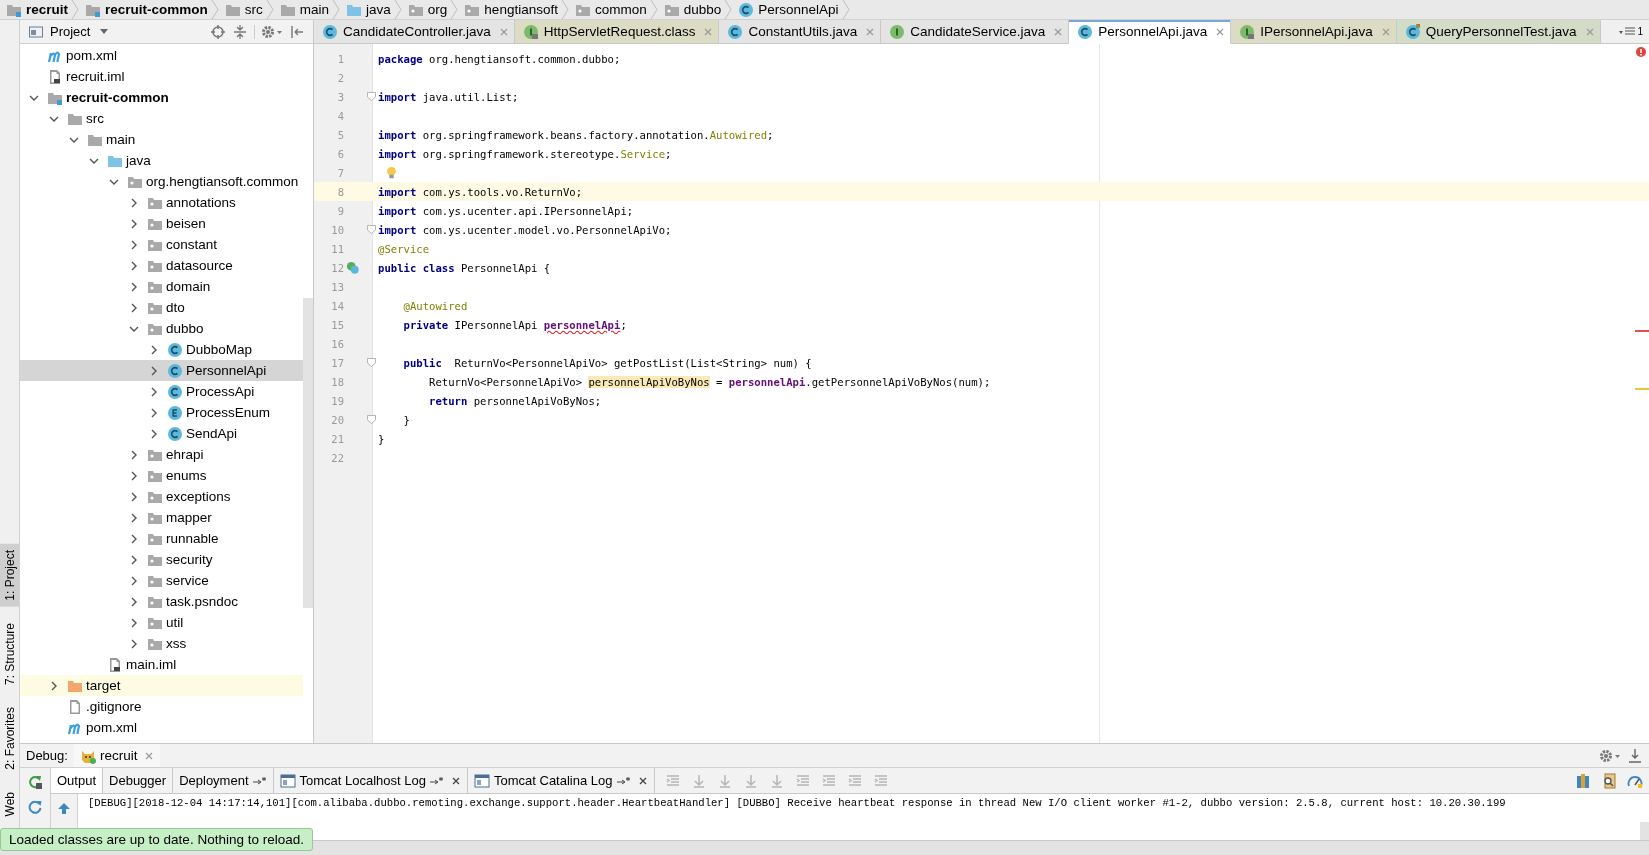 The image size is (1649, 855). What do you see at coordinates (787, 9) in the screenshot?
I see `breadcrumb: PersonnelApi` at bounding box center [787, 9].